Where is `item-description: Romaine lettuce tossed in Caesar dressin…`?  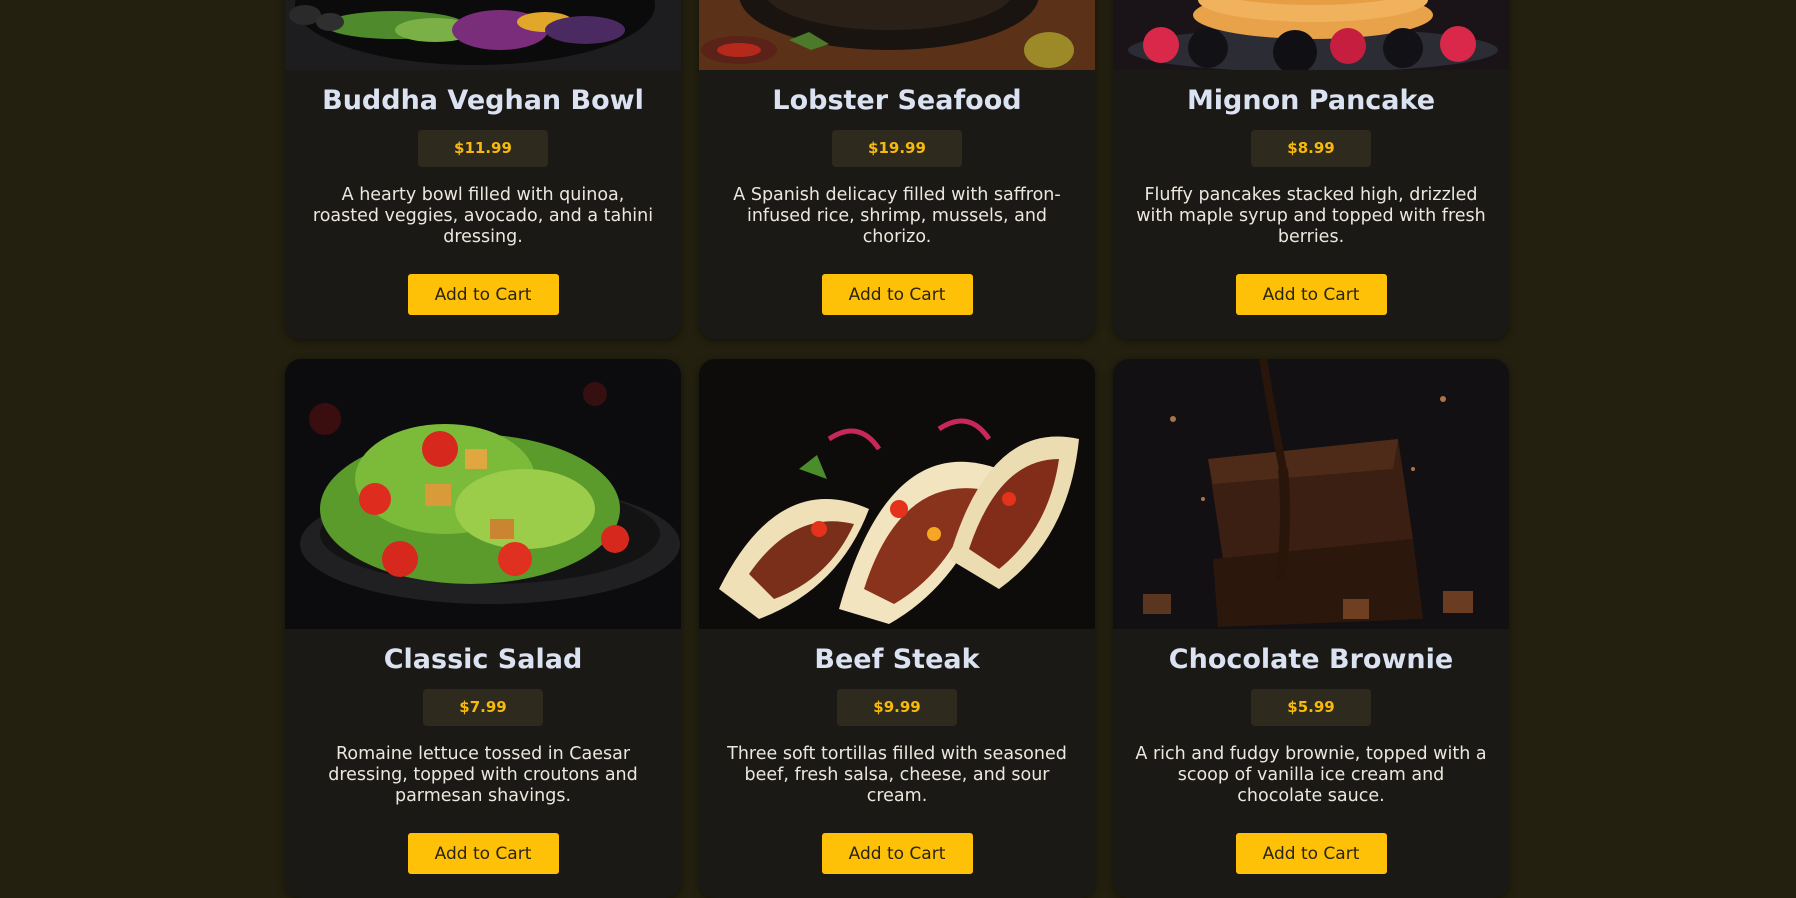
item-description: Romaine lettuce tossed in Caesar dressin… is located at coordinates (483, 775).